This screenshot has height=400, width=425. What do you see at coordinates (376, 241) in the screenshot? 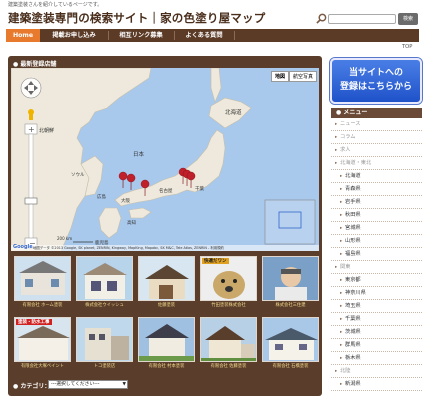
I see `menu-item: ▸ 山形県` at bounding box center [376, 241].